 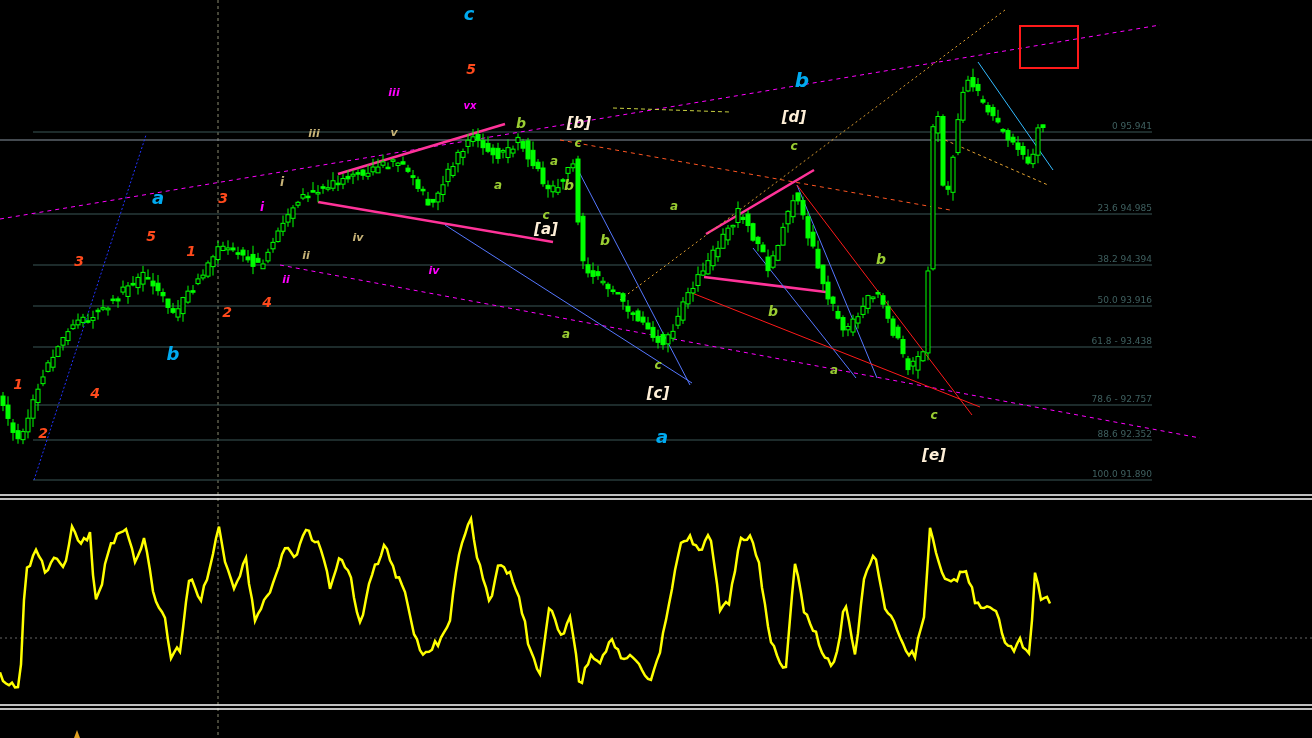 I want to click on fib-level-label: 50.0 93.916, so click(x=1124, y=300).